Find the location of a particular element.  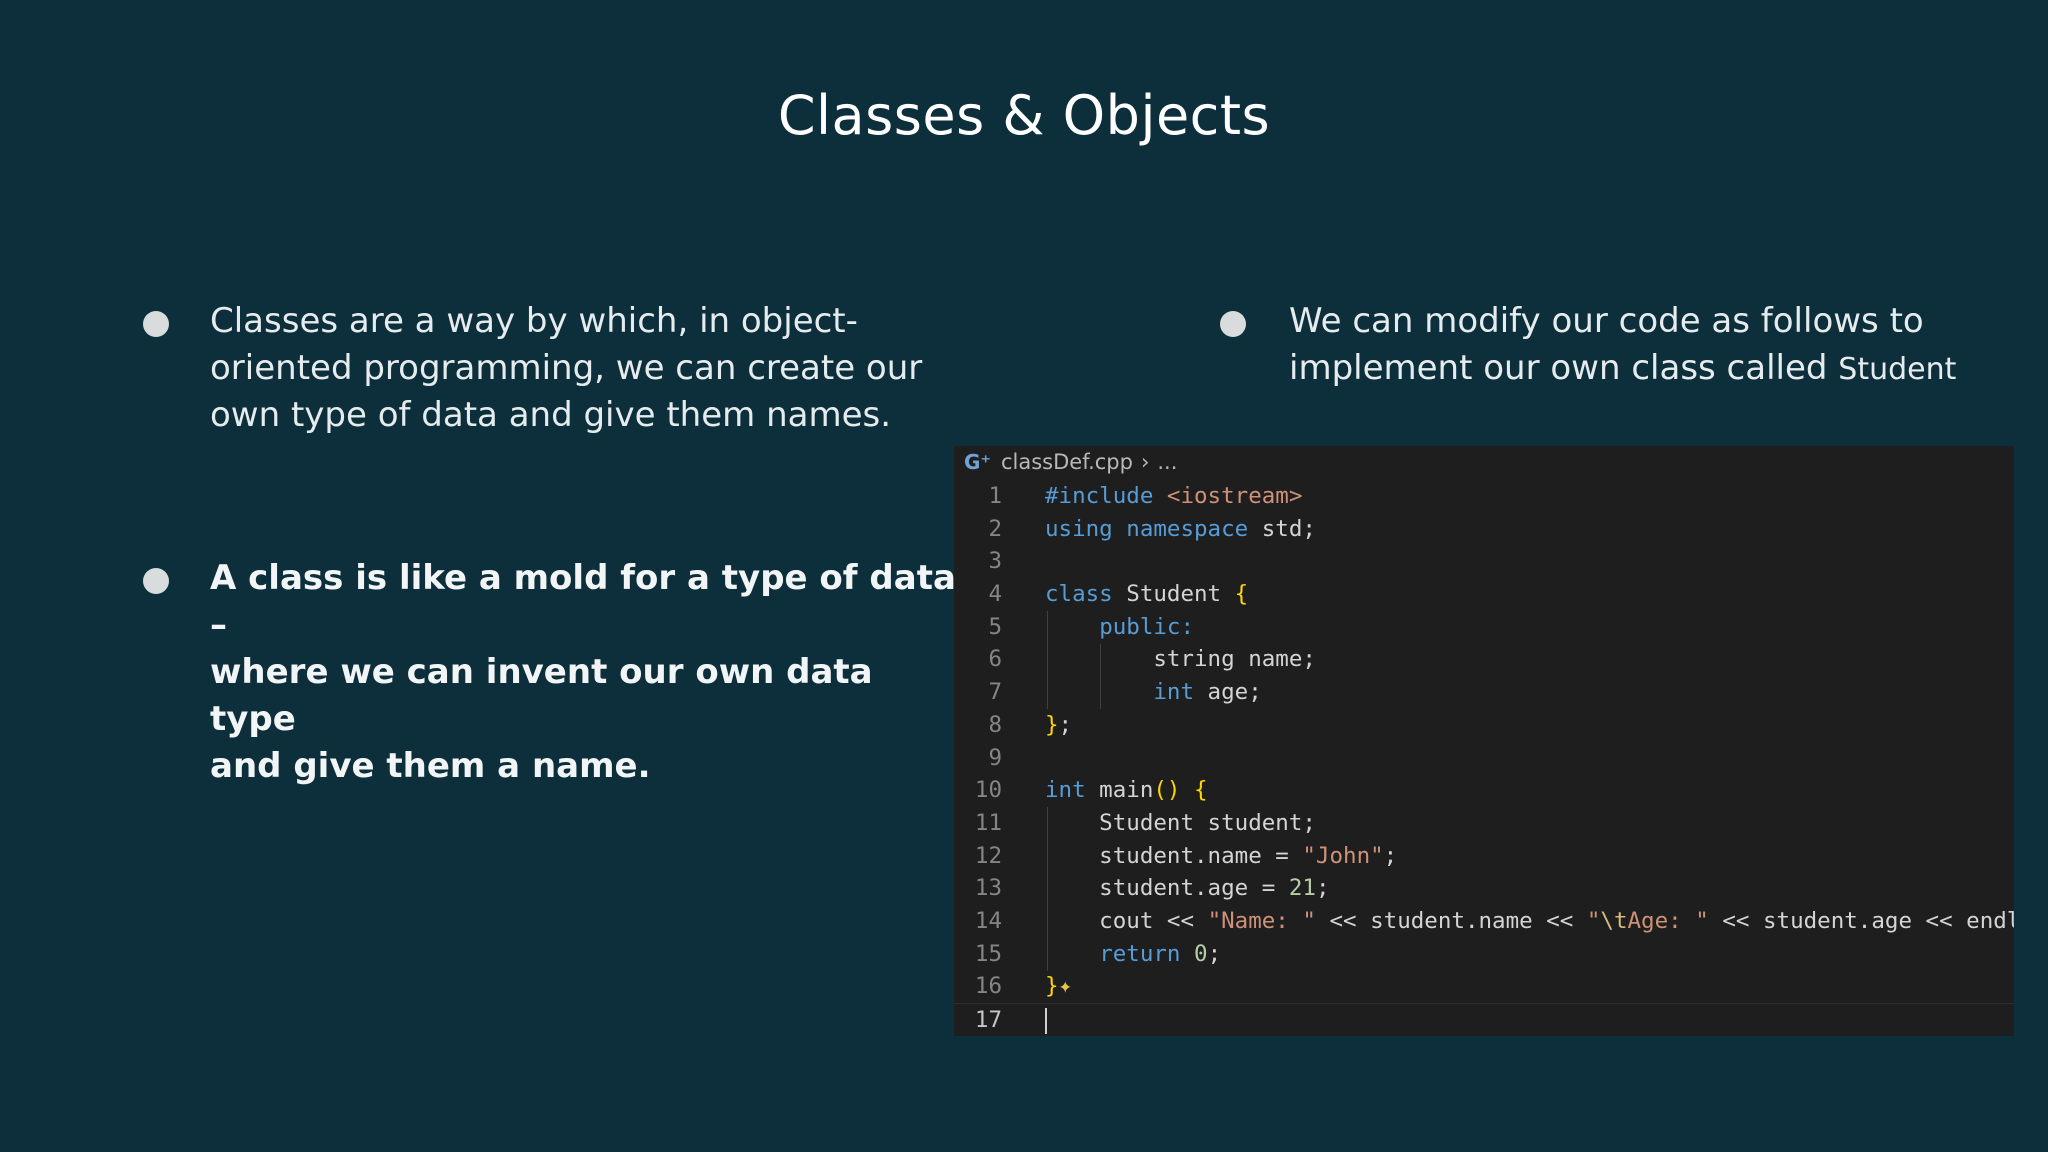

text-line: oriented programming, we can create our is located at coordinates (566, 368).